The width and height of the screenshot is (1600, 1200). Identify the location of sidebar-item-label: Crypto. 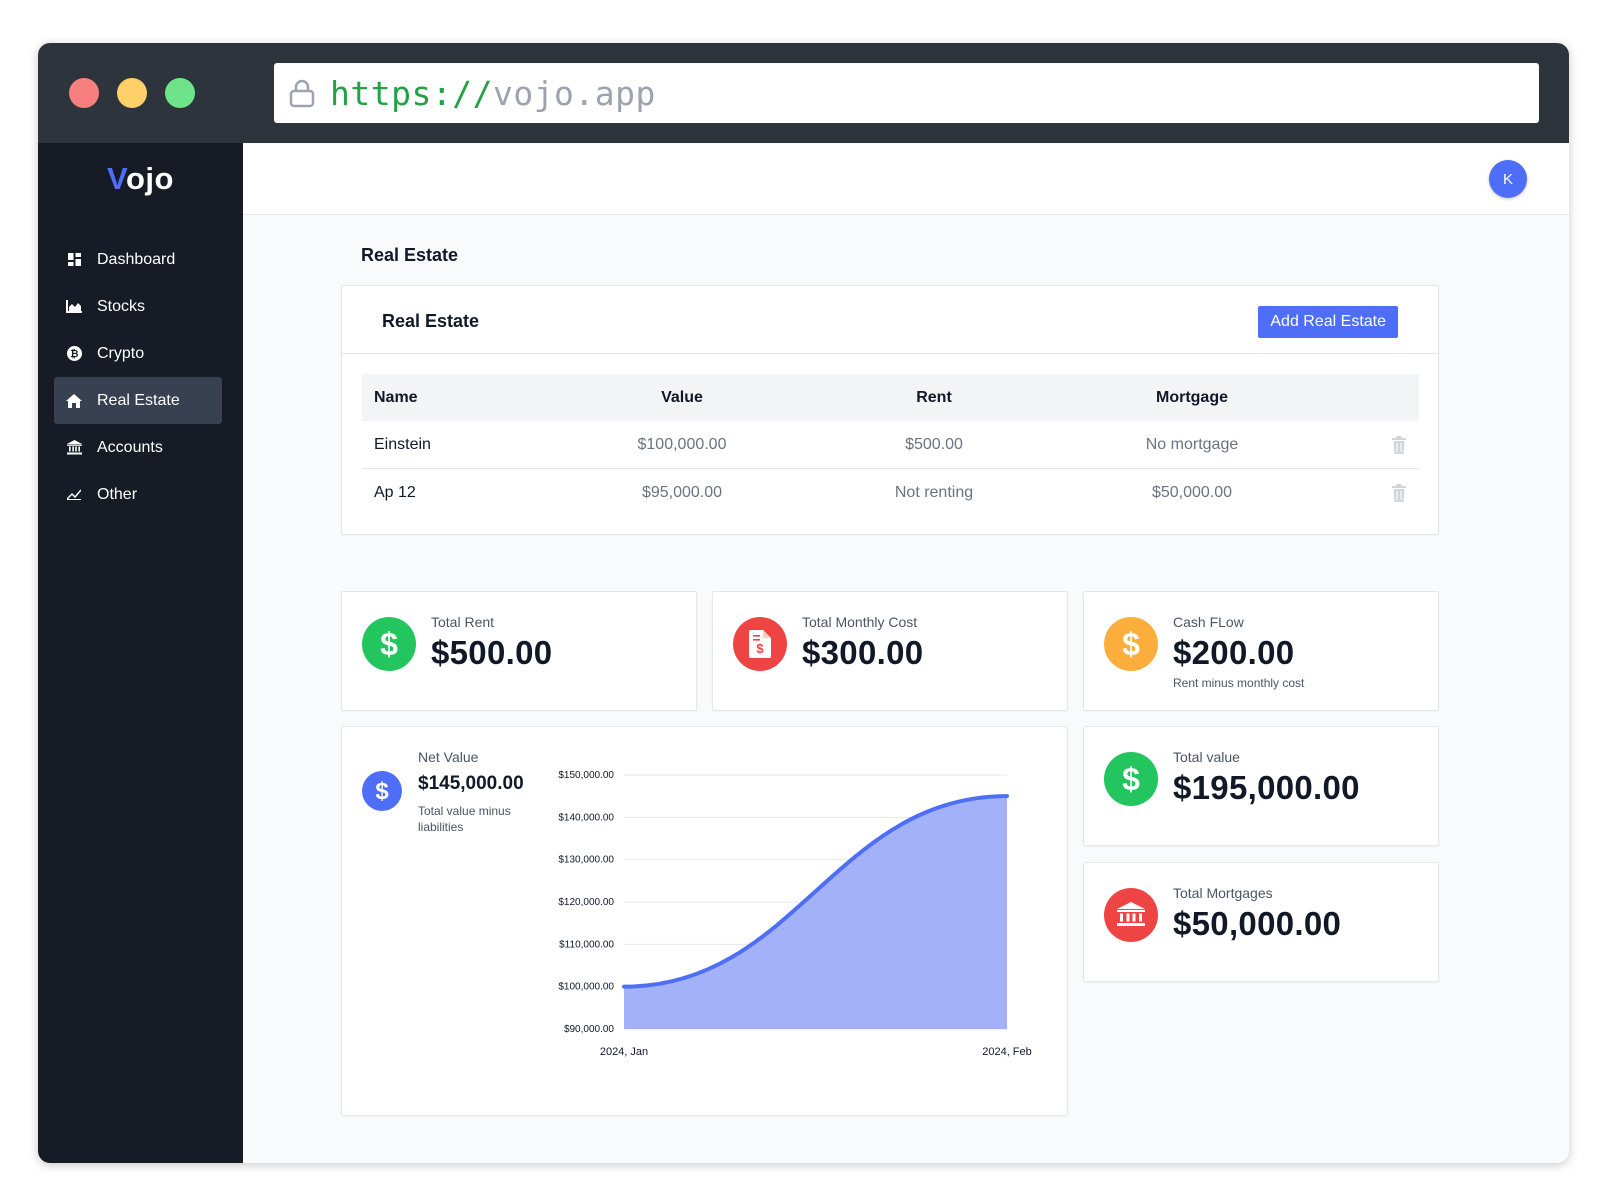
(121, 353).